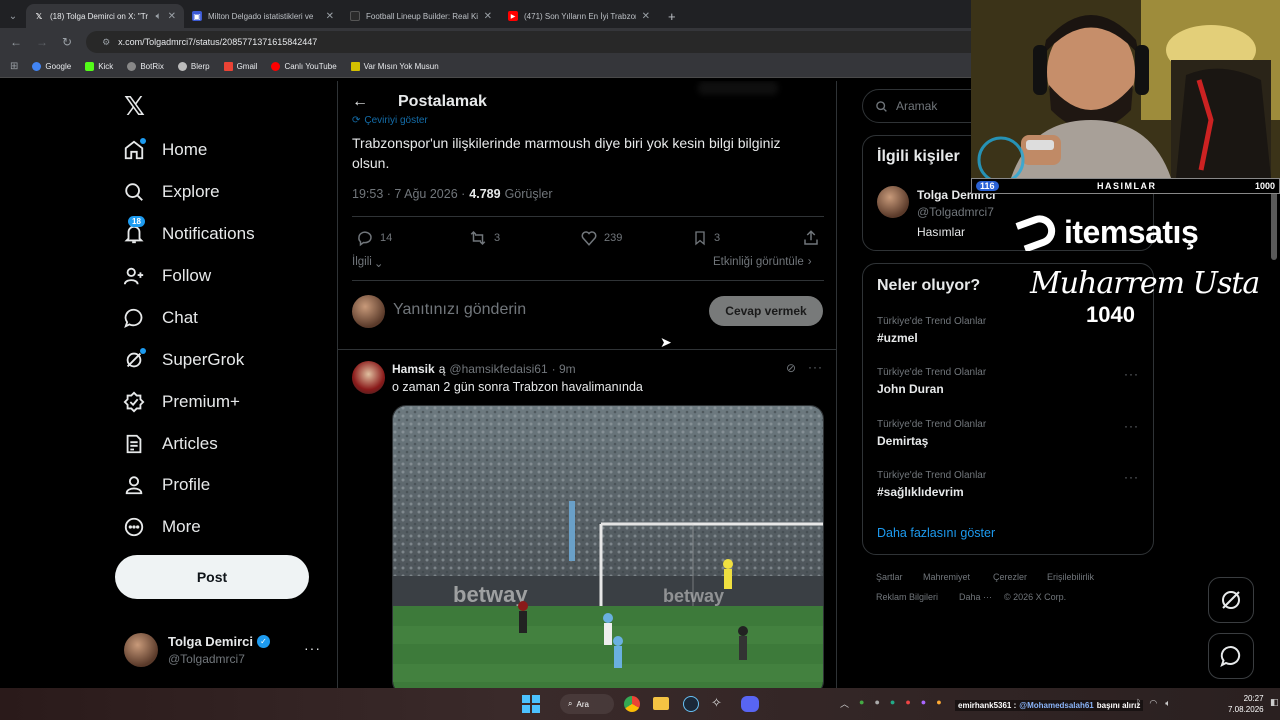 The width and height of the screenshot is (1280, 720). I want to click on nav-follow: Follow, so click(166, 276).